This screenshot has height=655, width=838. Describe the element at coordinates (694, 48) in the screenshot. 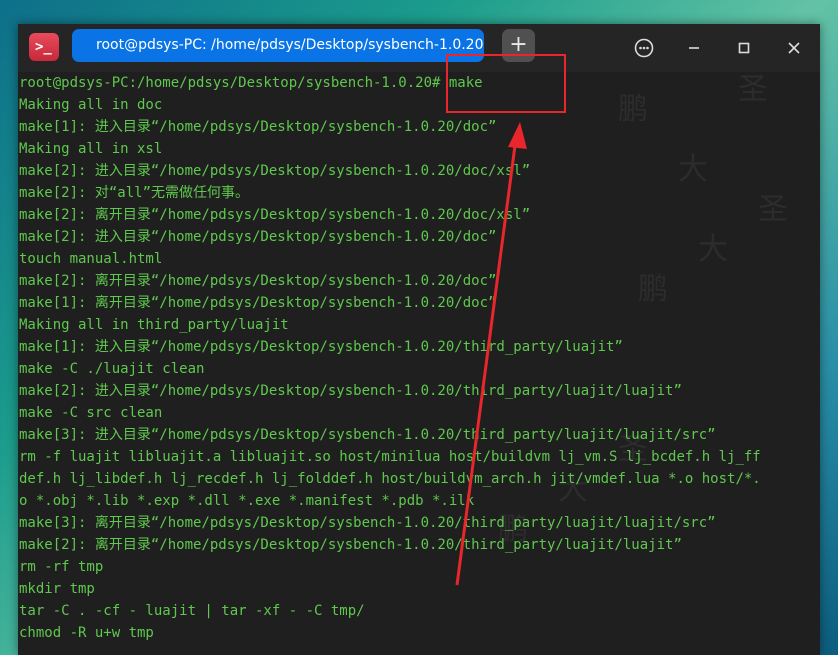

I see `minimize-icon` at that location.